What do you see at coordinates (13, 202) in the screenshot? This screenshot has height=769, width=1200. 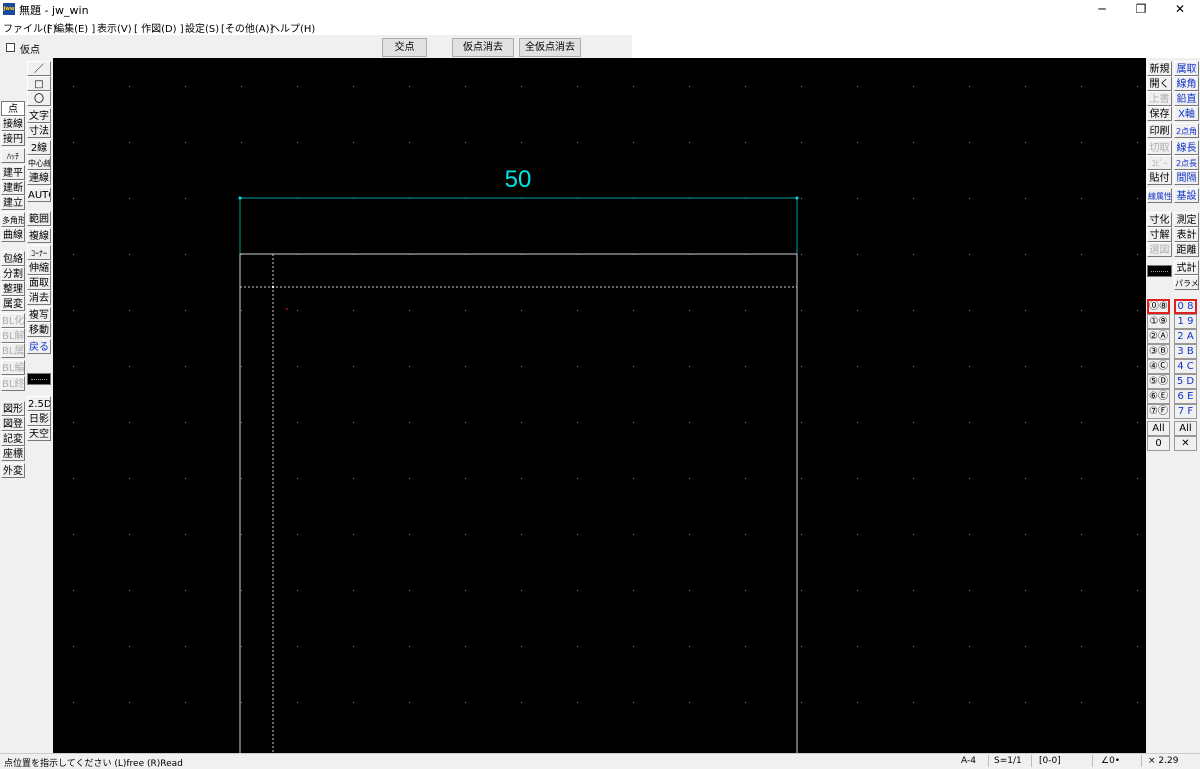 I see `tool-building-elevation: 建立` at bounding box center [13, 202].